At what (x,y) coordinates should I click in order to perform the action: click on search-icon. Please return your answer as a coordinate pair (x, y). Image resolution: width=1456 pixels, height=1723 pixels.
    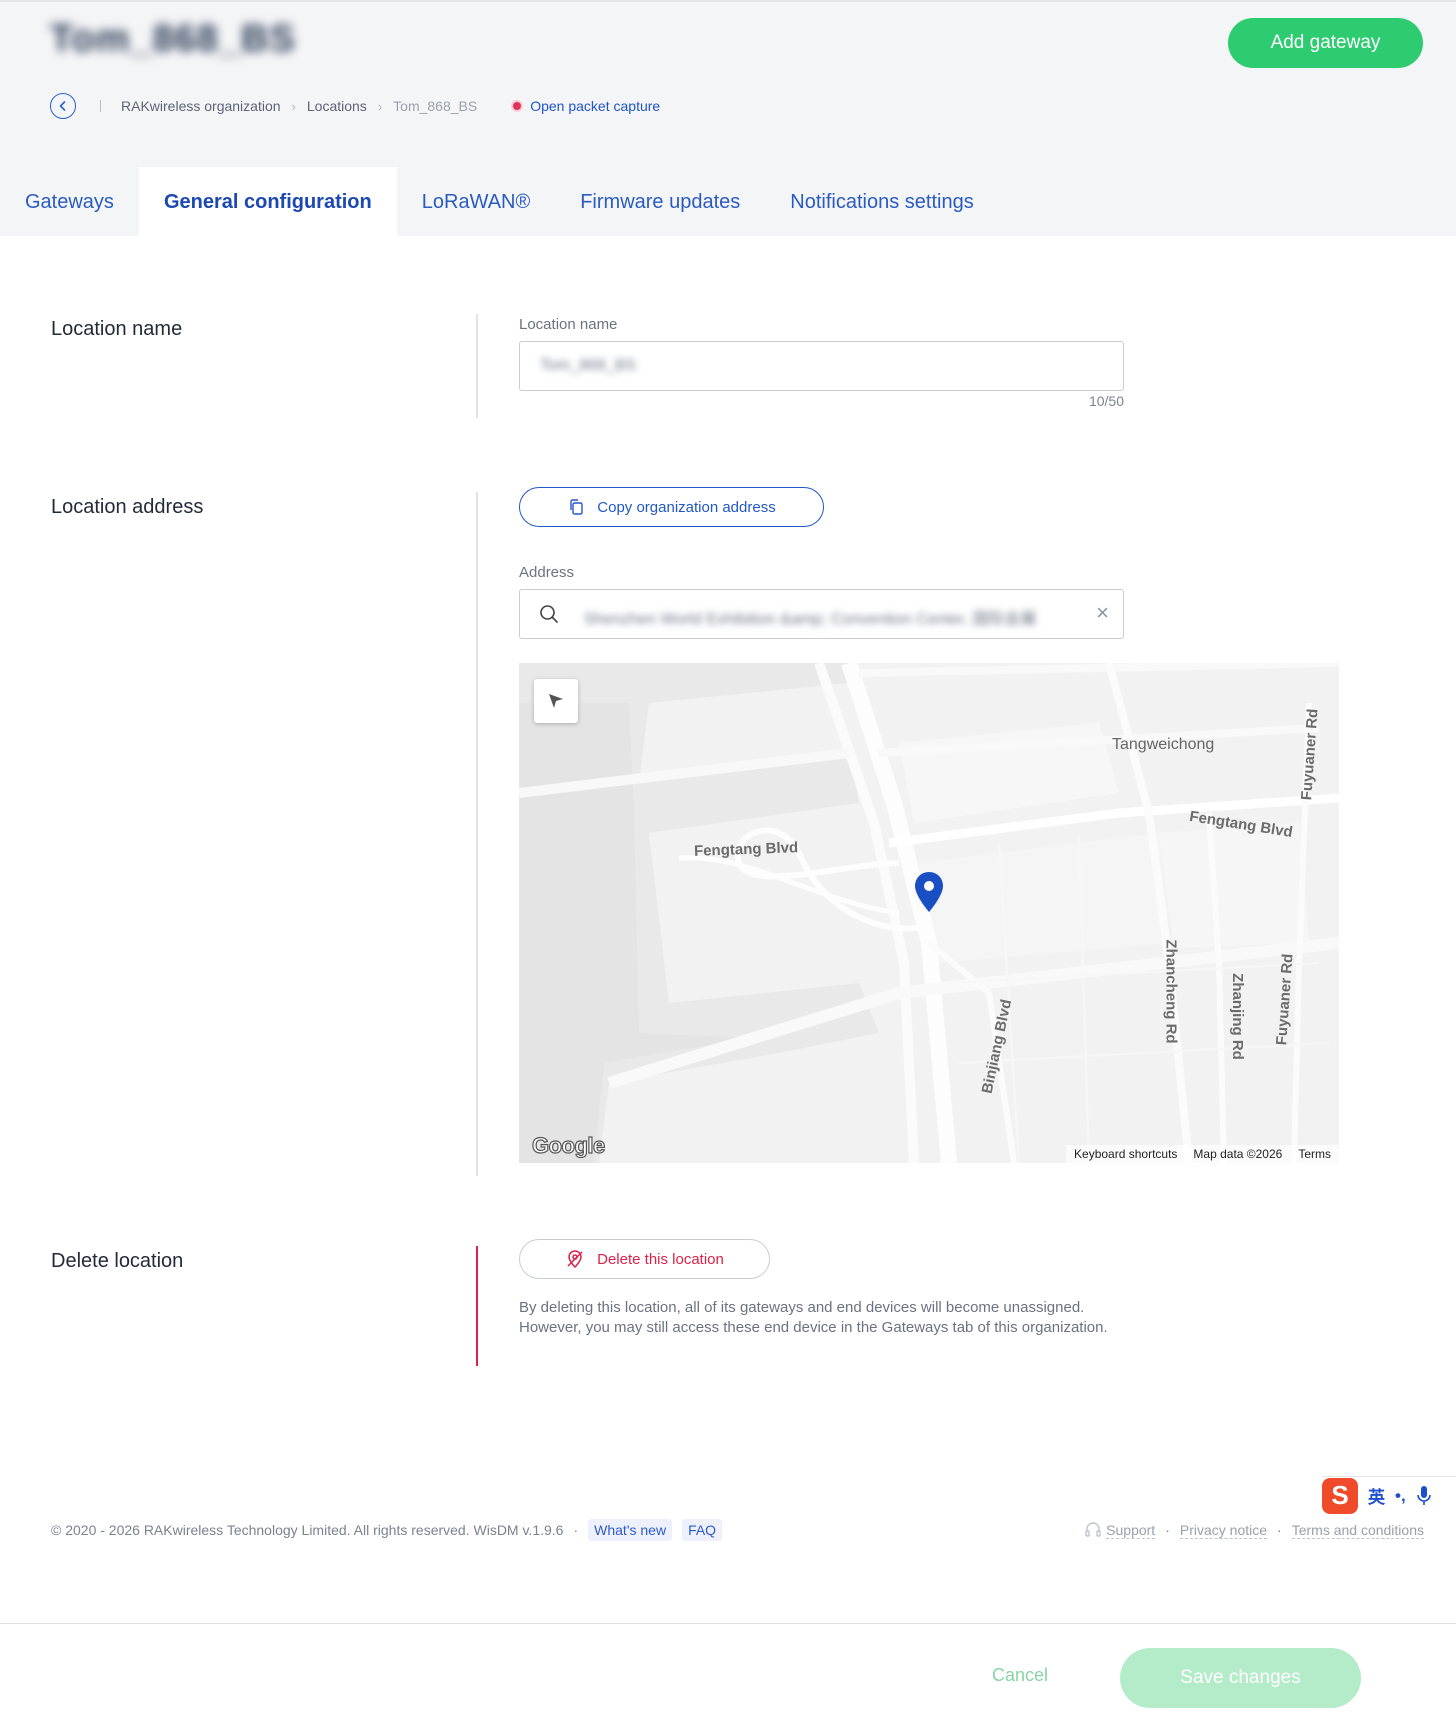
    Looking at the image, I should click on (549, 614).